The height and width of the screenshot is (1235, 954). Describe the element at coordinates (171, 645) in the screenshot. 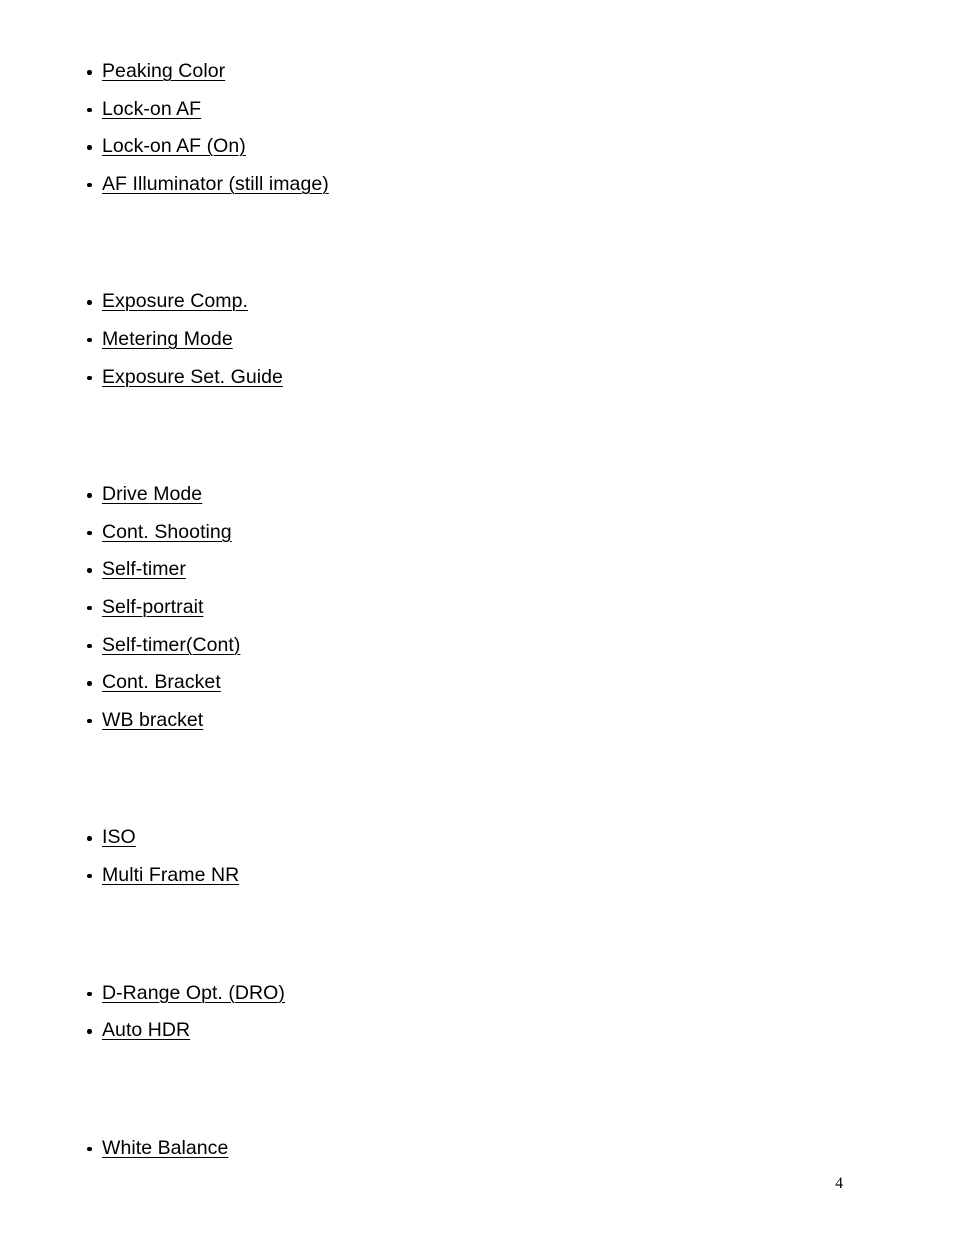

I see `document-link: Self-timer(Cont)` at that location.